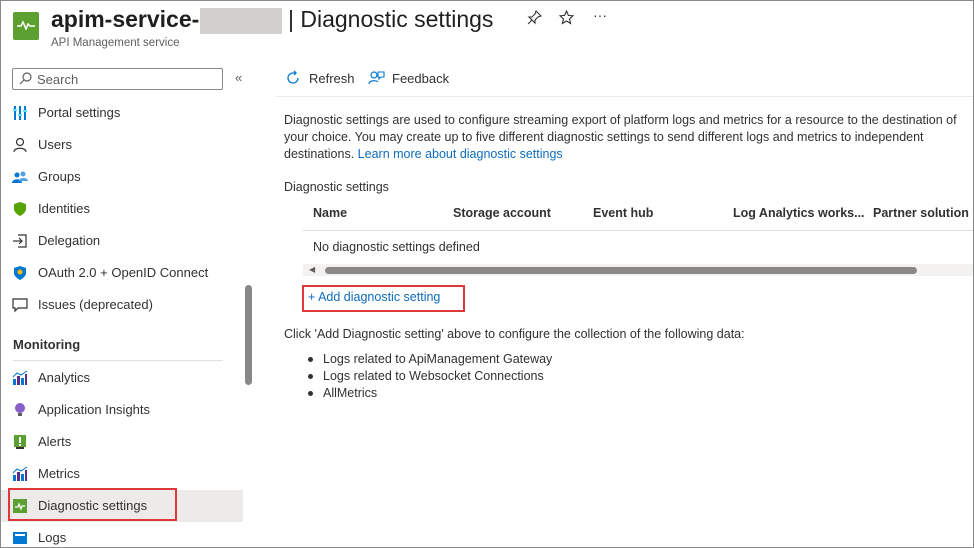 Image resolution: width=974 pixels, height=548 pixels. I want to click on analytics-icon, so click(20, 378).